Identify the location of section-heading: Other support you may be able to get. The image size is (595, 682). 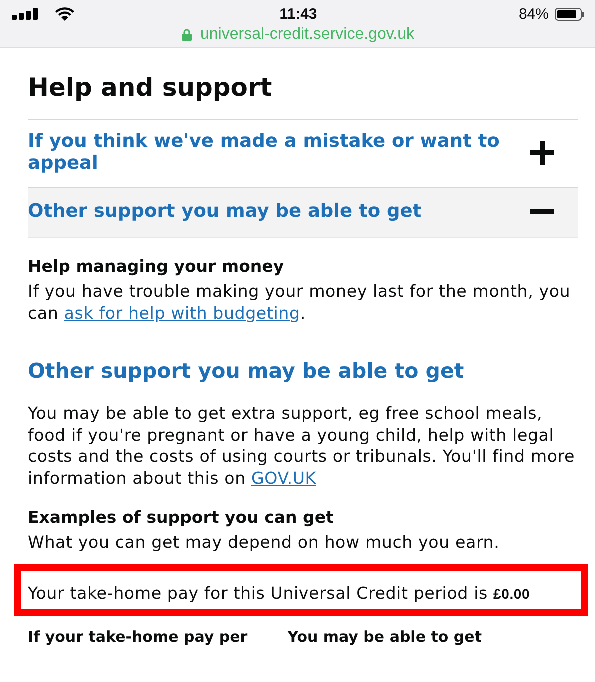
(247, 371).